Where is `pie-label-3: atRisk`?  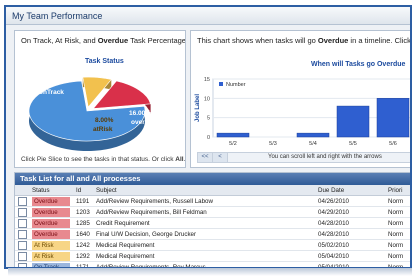 pie-label-3: atRisk is located at coordinates (103, 129).